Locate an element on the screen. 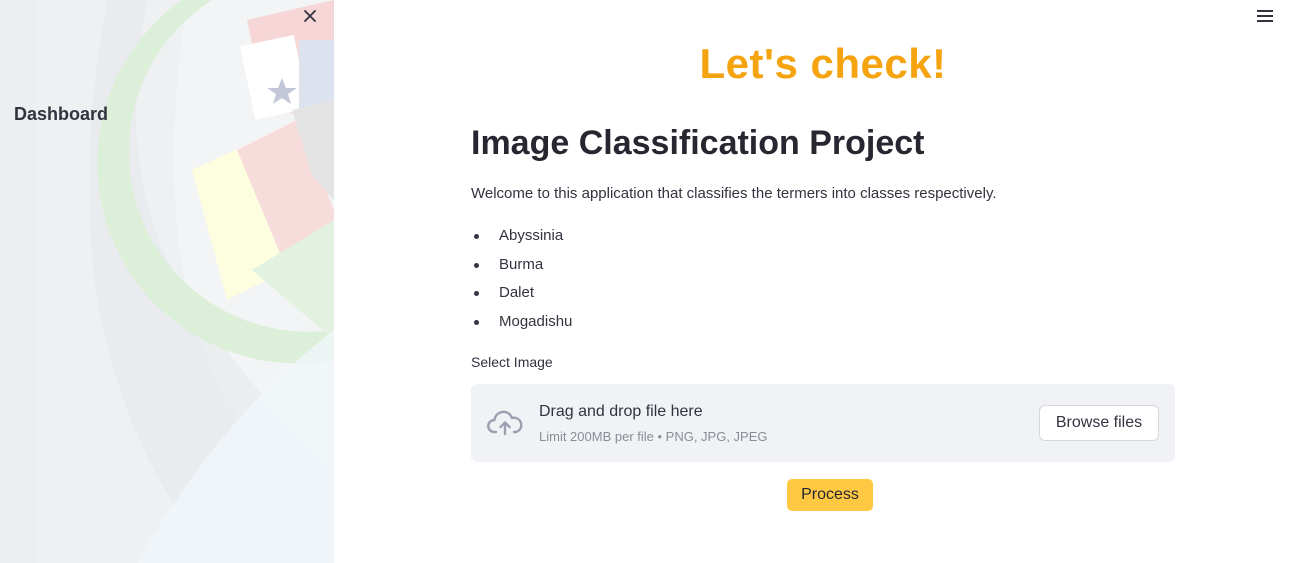 This screenshot has width=1314, height=563. hero-heading: Let's check! is located at coordinates (823, 63).